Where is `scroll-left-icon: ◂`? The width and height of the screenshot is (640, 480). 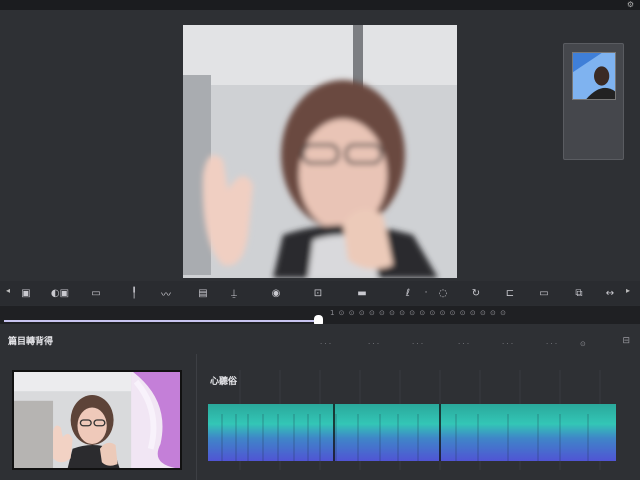 scroll-left-icon: ◂ is located at coordinates (8, 290).